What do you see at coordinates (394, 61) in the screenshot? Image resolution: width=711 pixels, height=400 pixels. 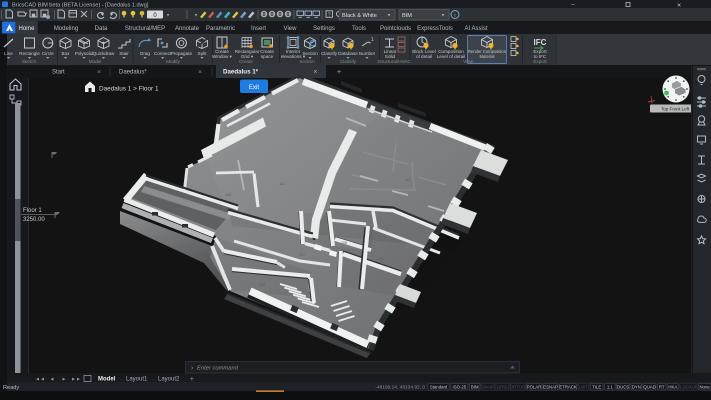 I see `svg-text: Structural/HVAC` at bounding box center [394, 61].